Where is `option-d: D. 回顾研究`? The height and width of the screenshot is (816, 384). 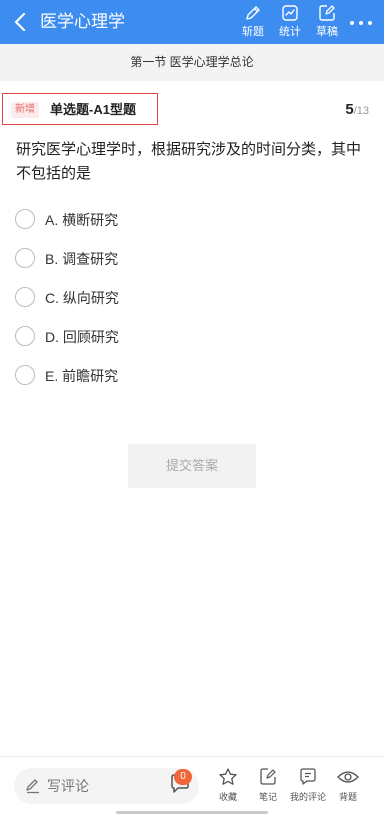 option-d: D. 回顾研究 is located at coordinates (185, 337).